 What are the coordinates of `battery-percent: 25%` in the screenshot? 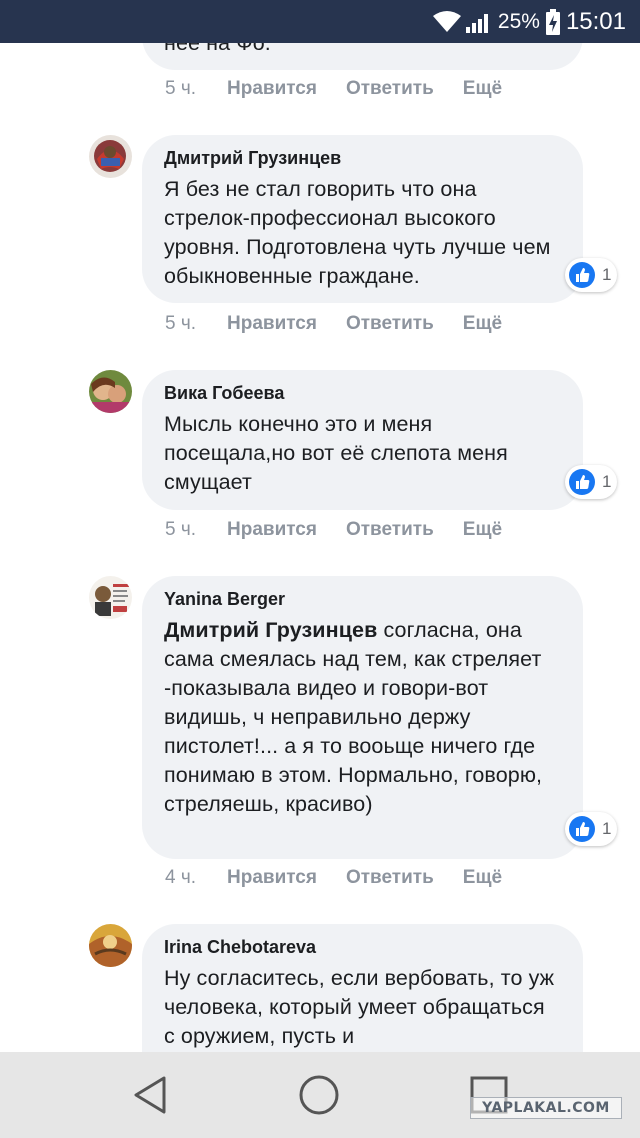 It's located at (518, 21).